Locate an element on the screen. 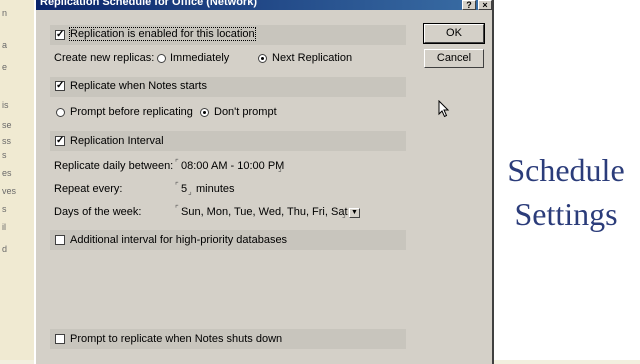  replication-interval-checkbox: ✓ is located at coordinates (60, 141).